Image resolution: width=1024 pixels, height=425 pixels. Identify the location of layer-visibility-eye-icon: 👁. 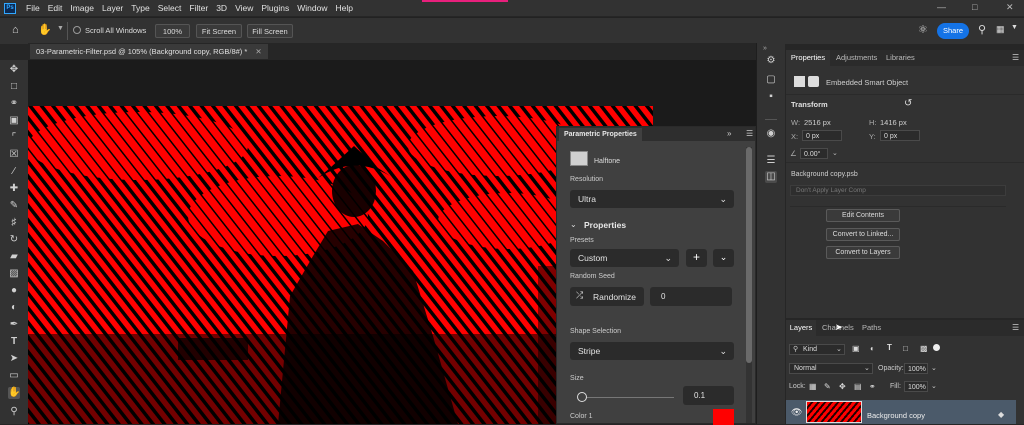
(796, 412).